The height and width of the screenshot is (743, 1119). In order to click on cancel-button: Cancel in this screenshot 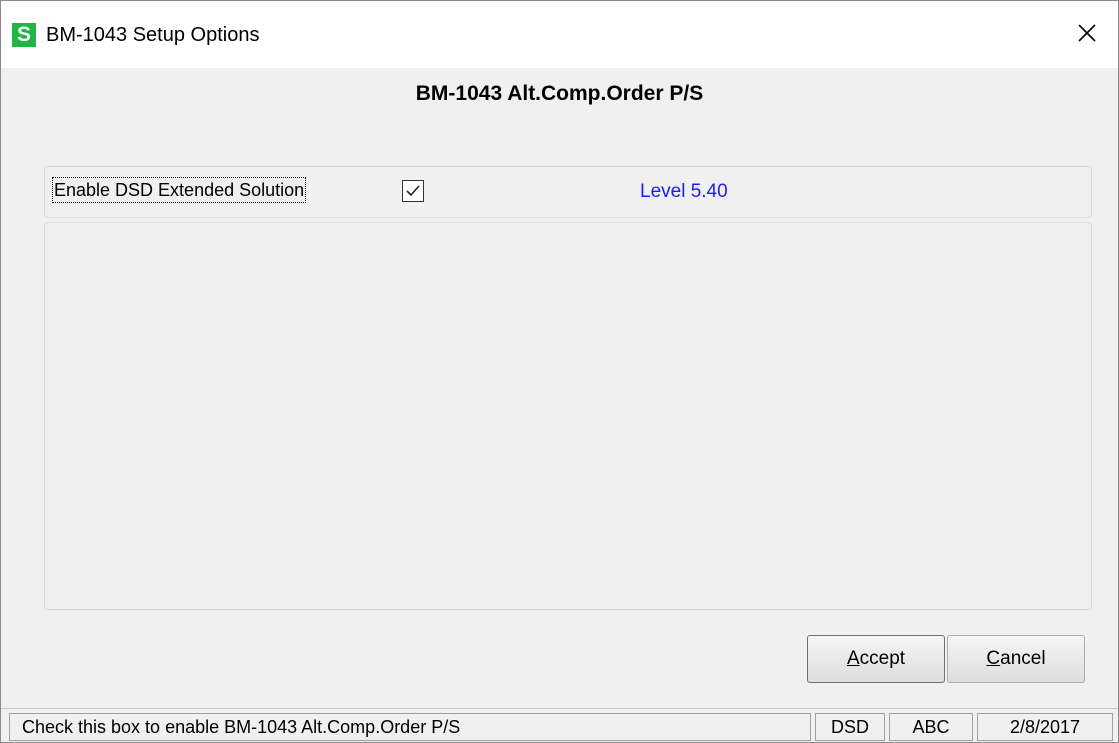, I will do `click(1016, 659)`.